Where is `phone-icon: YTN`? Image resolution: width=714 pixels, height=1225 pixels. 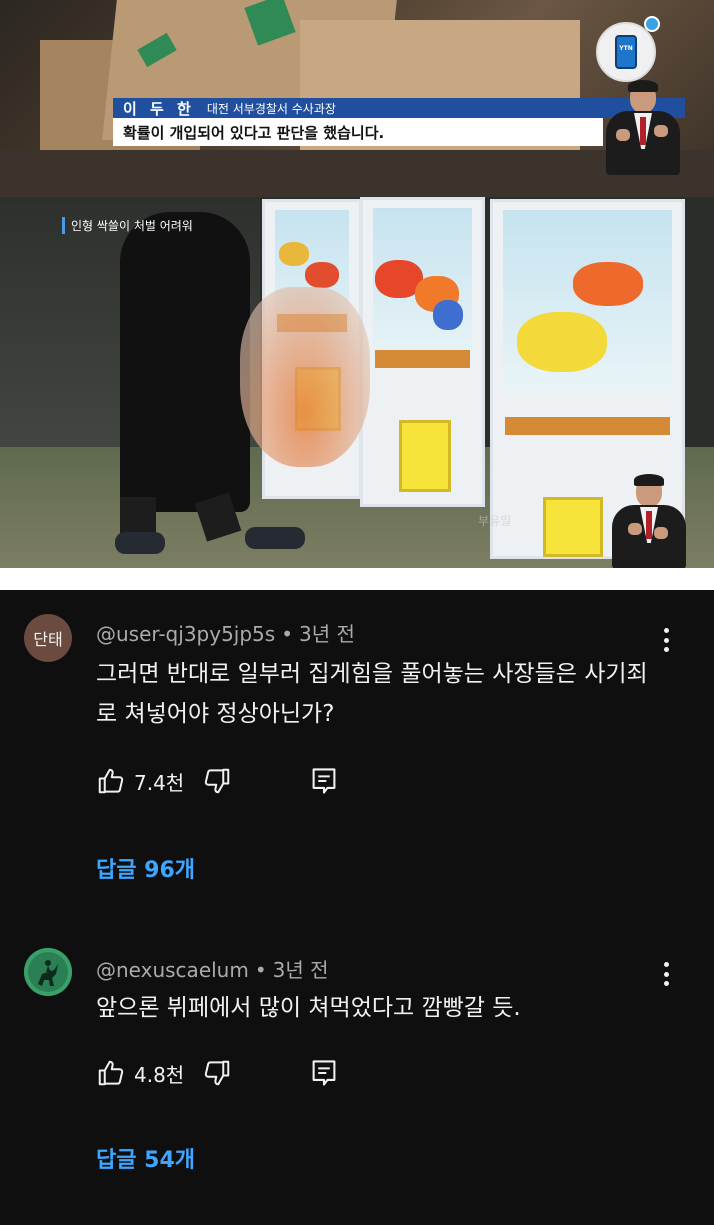 phone-icon: YTN is located at coordinates (626, 52).